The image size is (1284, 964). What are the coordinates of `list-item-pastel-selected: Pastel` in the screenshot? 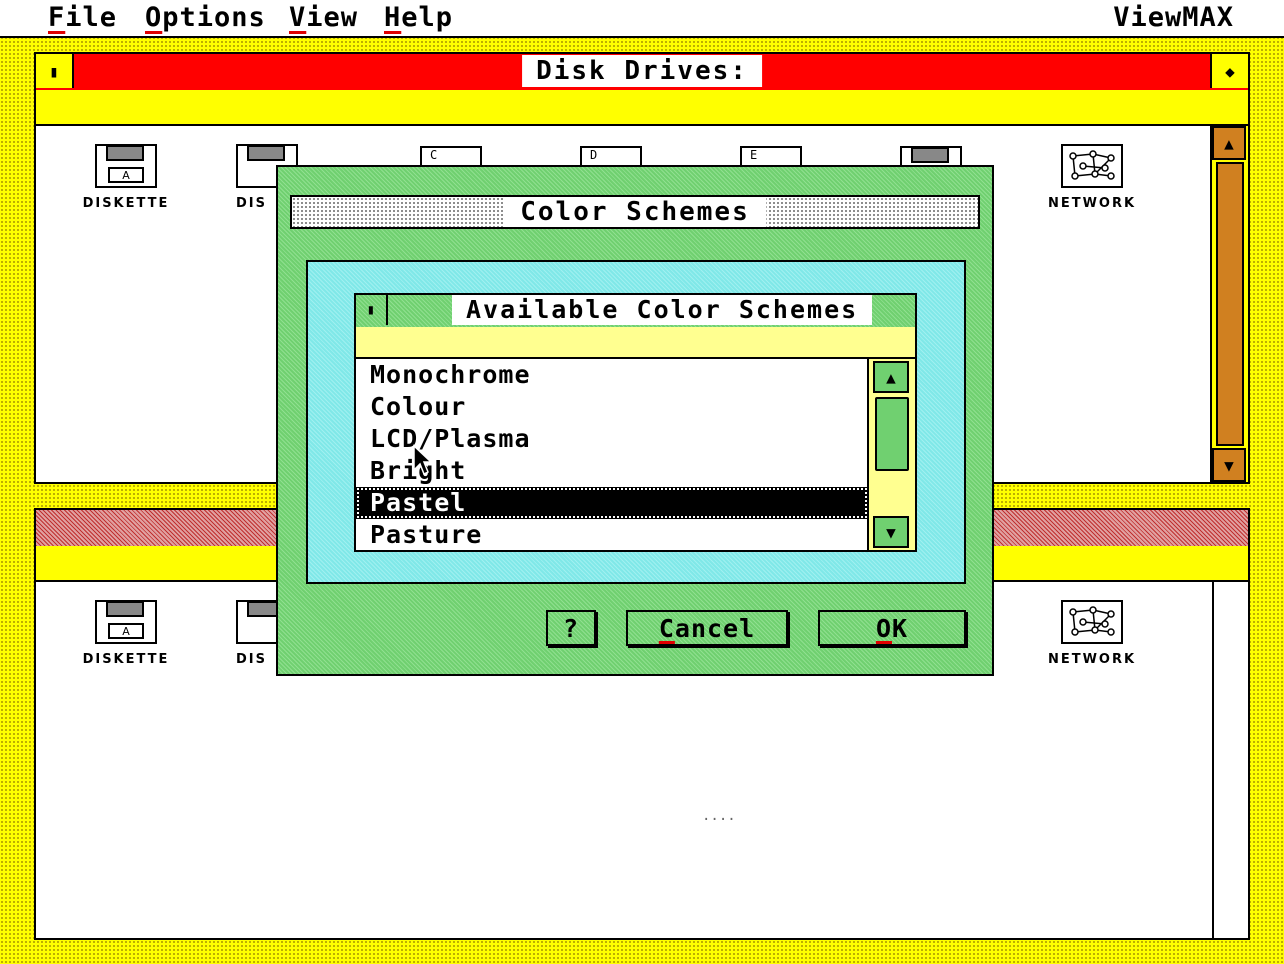 It's located at (612, 503).